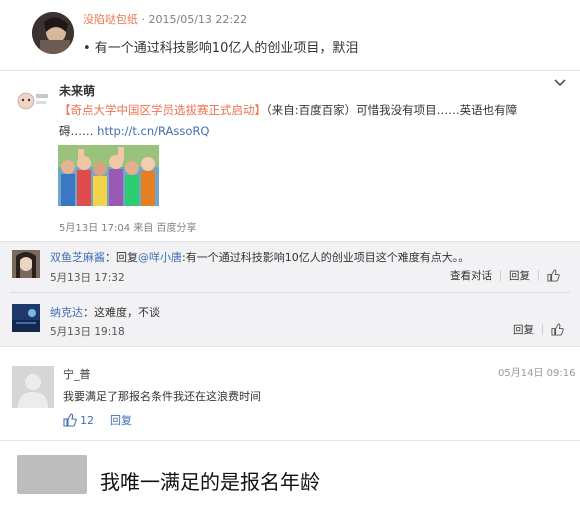  I want to click on reply1-reply-button: 回复, so click(519, 275).